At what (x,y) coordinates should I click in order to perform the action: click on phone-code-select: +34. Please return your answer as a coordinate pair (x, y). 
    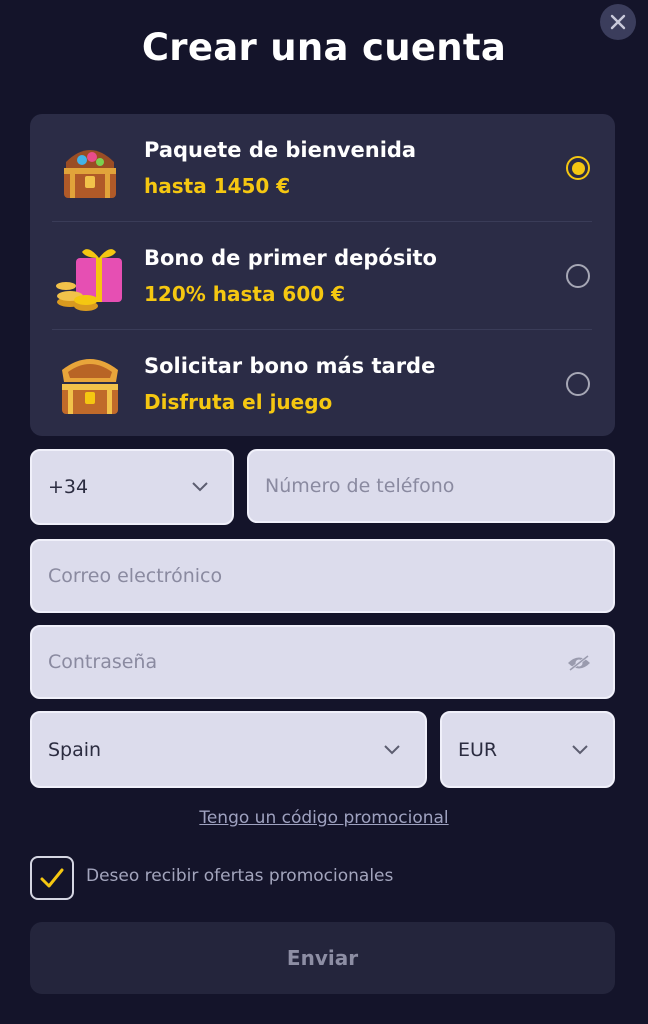
    Looking at the image, I should click on (132, 487).